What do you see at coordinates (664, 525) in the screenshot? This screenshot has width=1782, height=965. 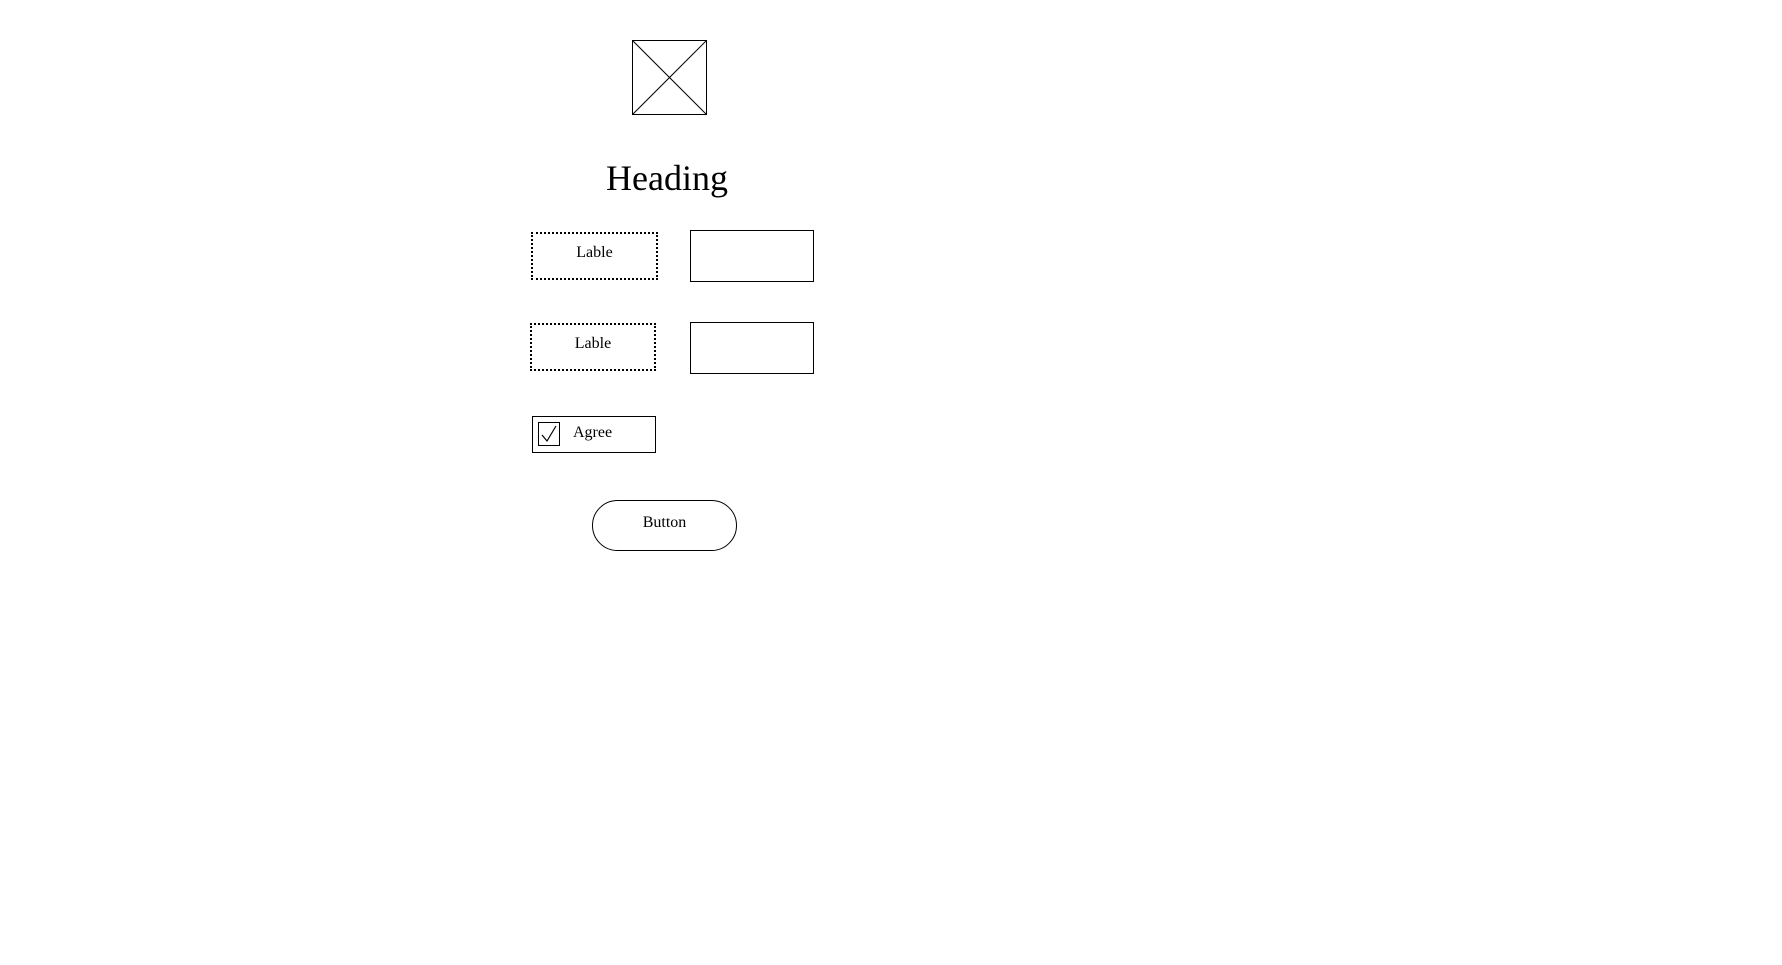 I see `submit-button: Button` at bounding box center [664, 525].